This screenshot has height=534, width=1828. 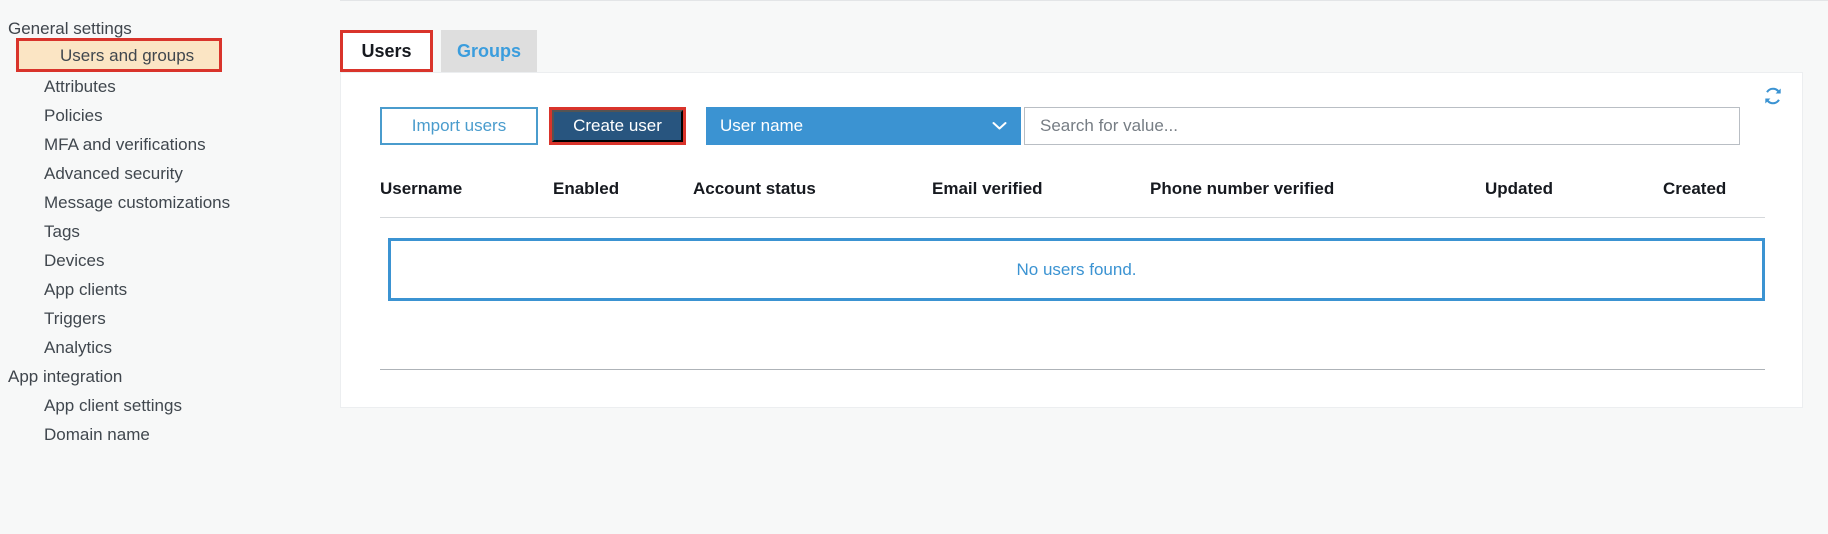 I want to click on filter-attribute-value: User name, so click(x=762, y=125).